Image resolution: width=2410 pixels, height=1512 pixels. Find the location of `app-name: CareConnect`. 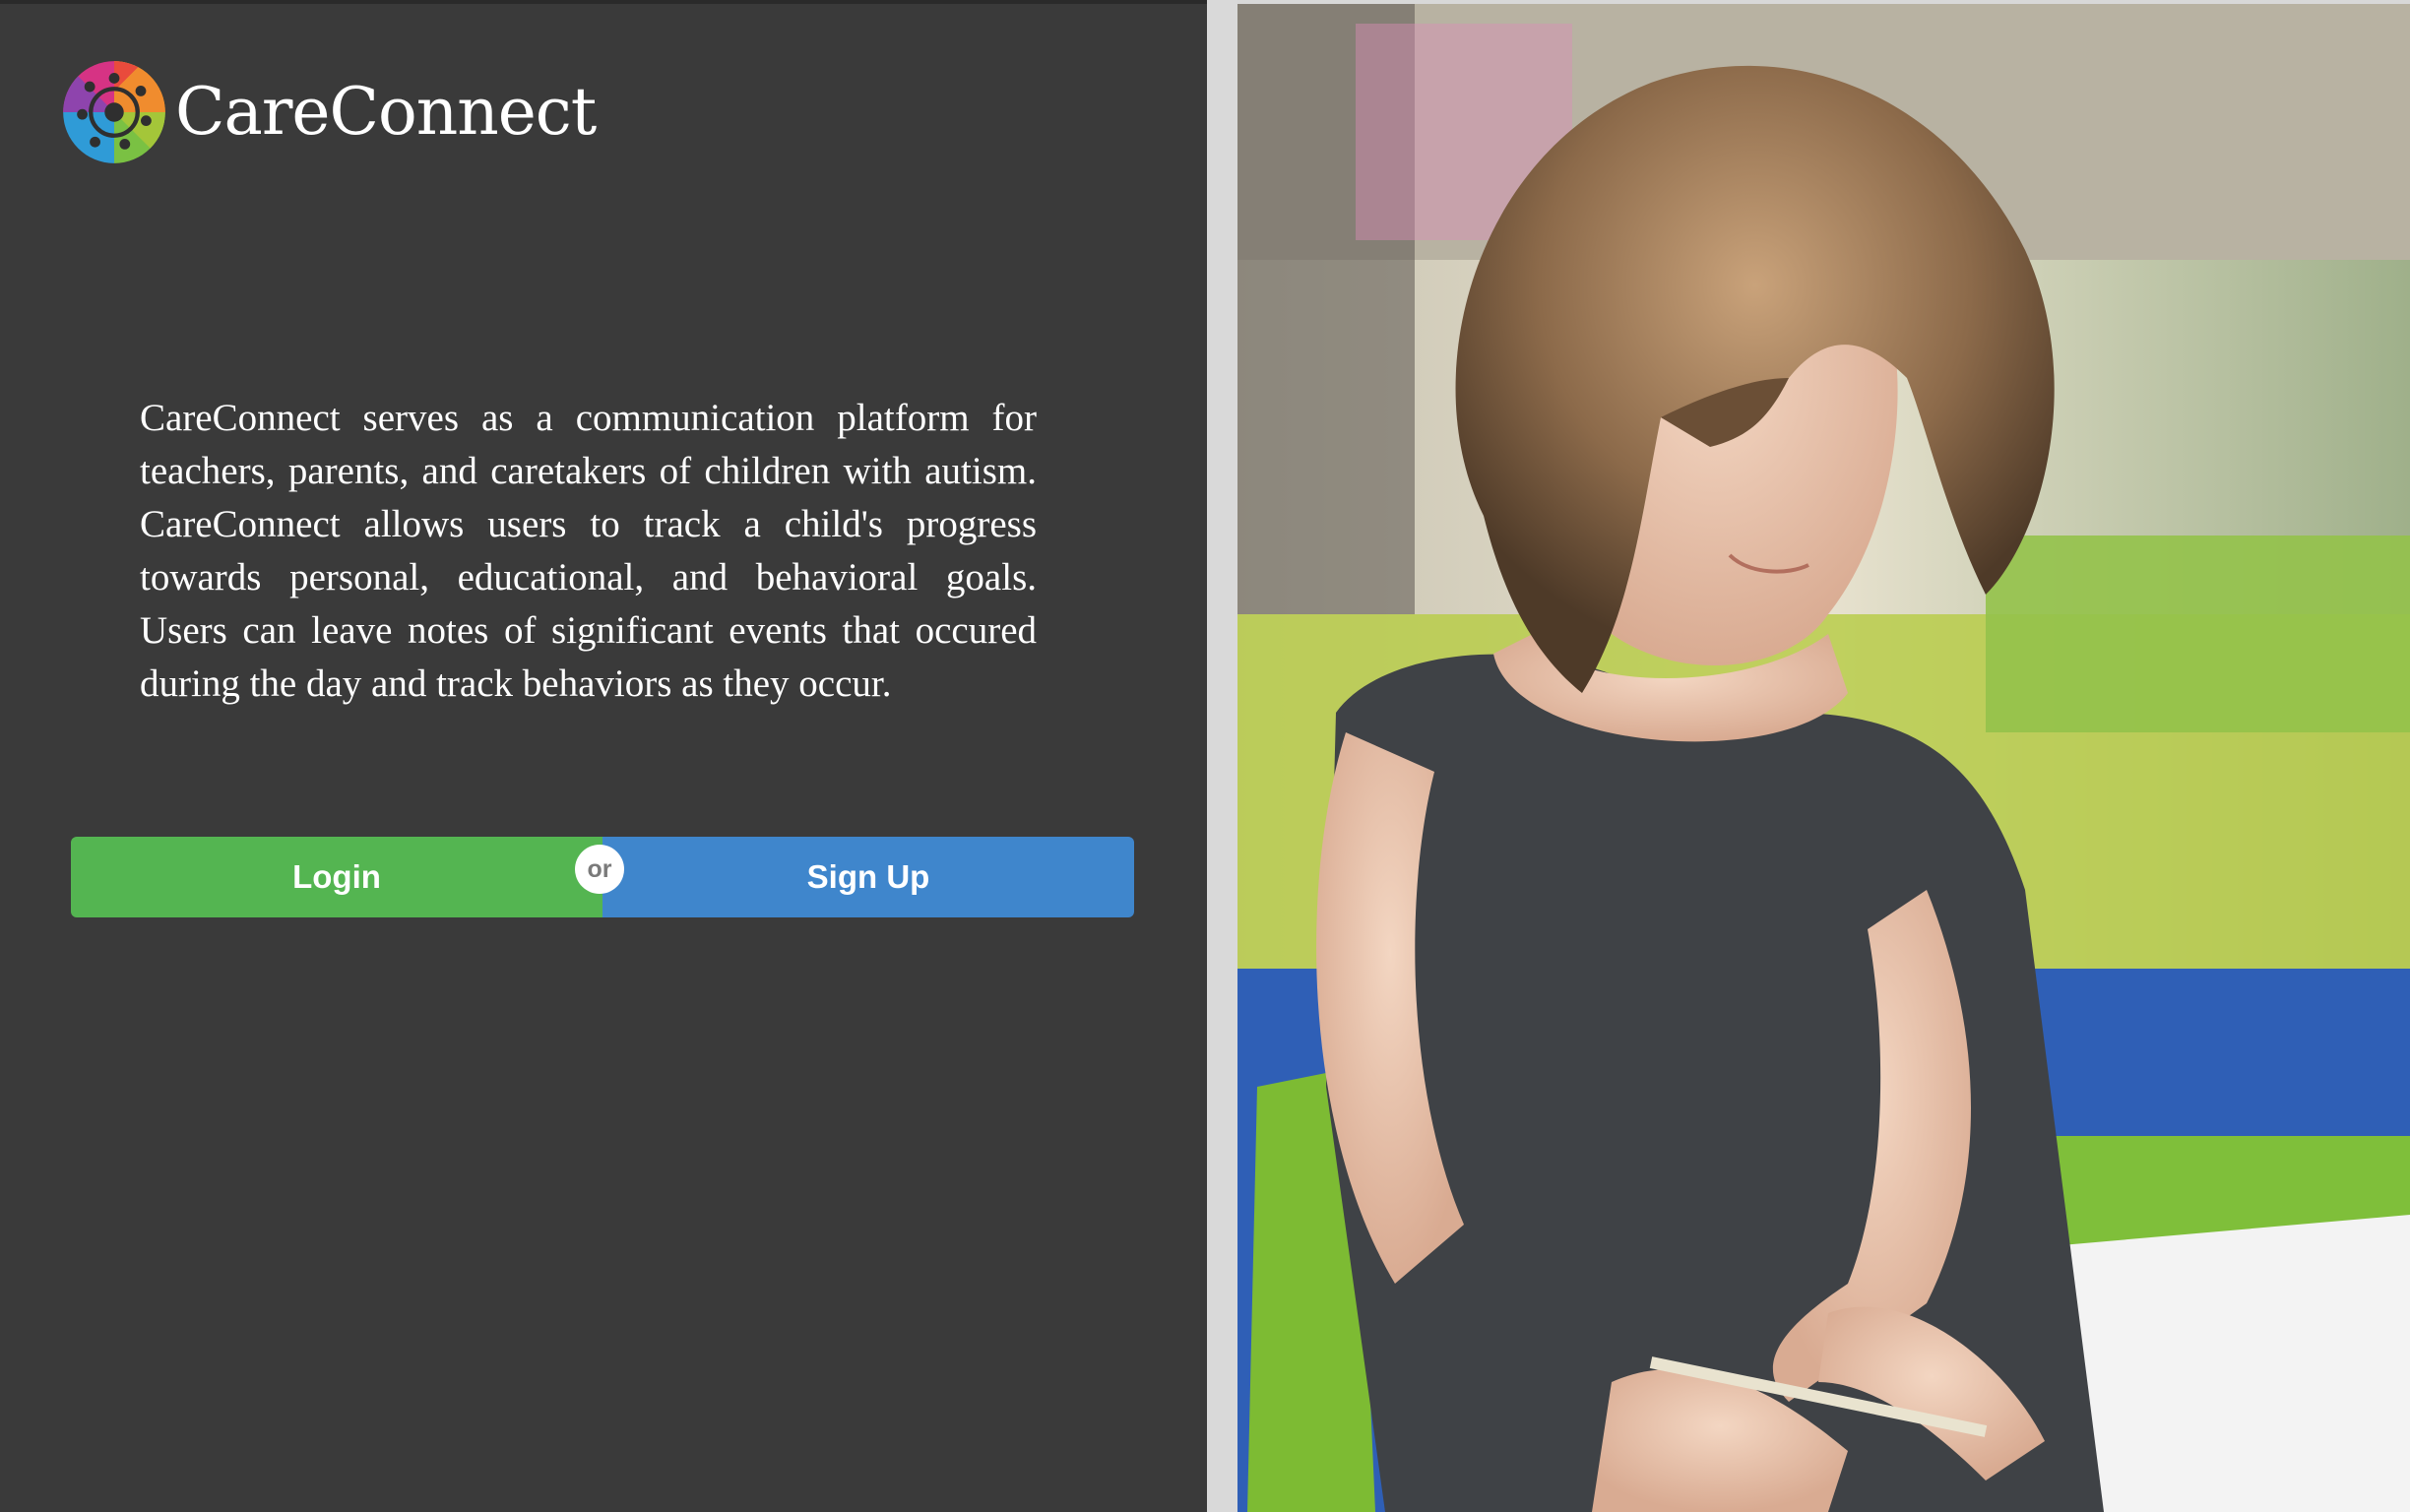

app-name: CareConnect is located at coordinates (386, 112).